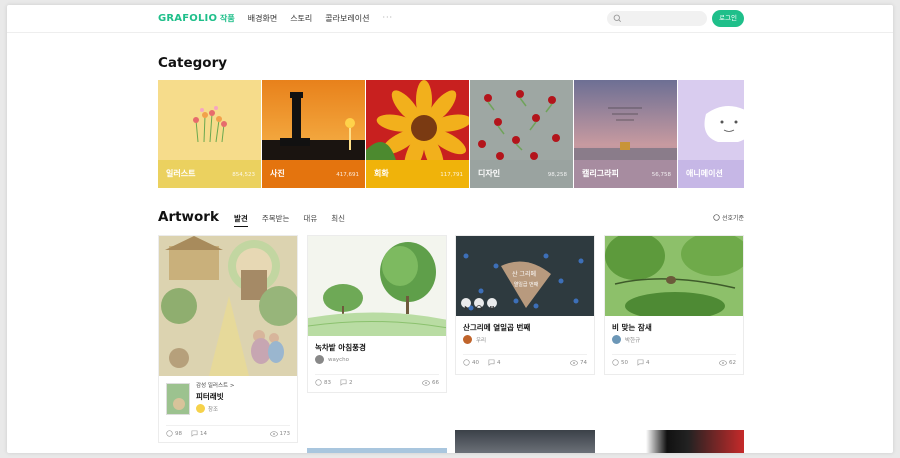 This screenshot has width=900, height=458. Describe the element at coordinates (199, 433) in the screenshot. I see `comments: 14` at that location.